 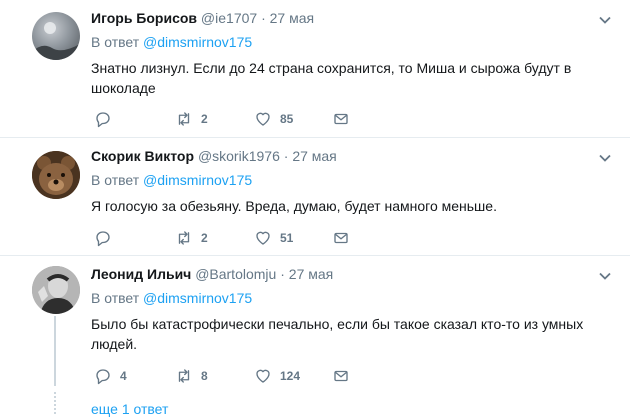 What do you see at coordinates (123, 376) in the screenshot?
I see `reply-count: 4` at bounding box center [123, 376].